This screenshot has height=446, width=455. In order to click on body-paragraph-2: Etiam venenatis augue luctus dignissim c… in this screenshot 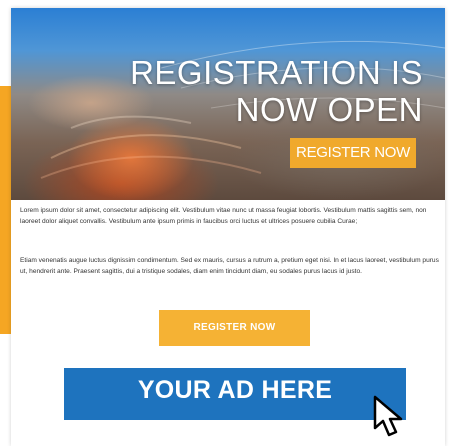, I will do `click(229, 266)`.